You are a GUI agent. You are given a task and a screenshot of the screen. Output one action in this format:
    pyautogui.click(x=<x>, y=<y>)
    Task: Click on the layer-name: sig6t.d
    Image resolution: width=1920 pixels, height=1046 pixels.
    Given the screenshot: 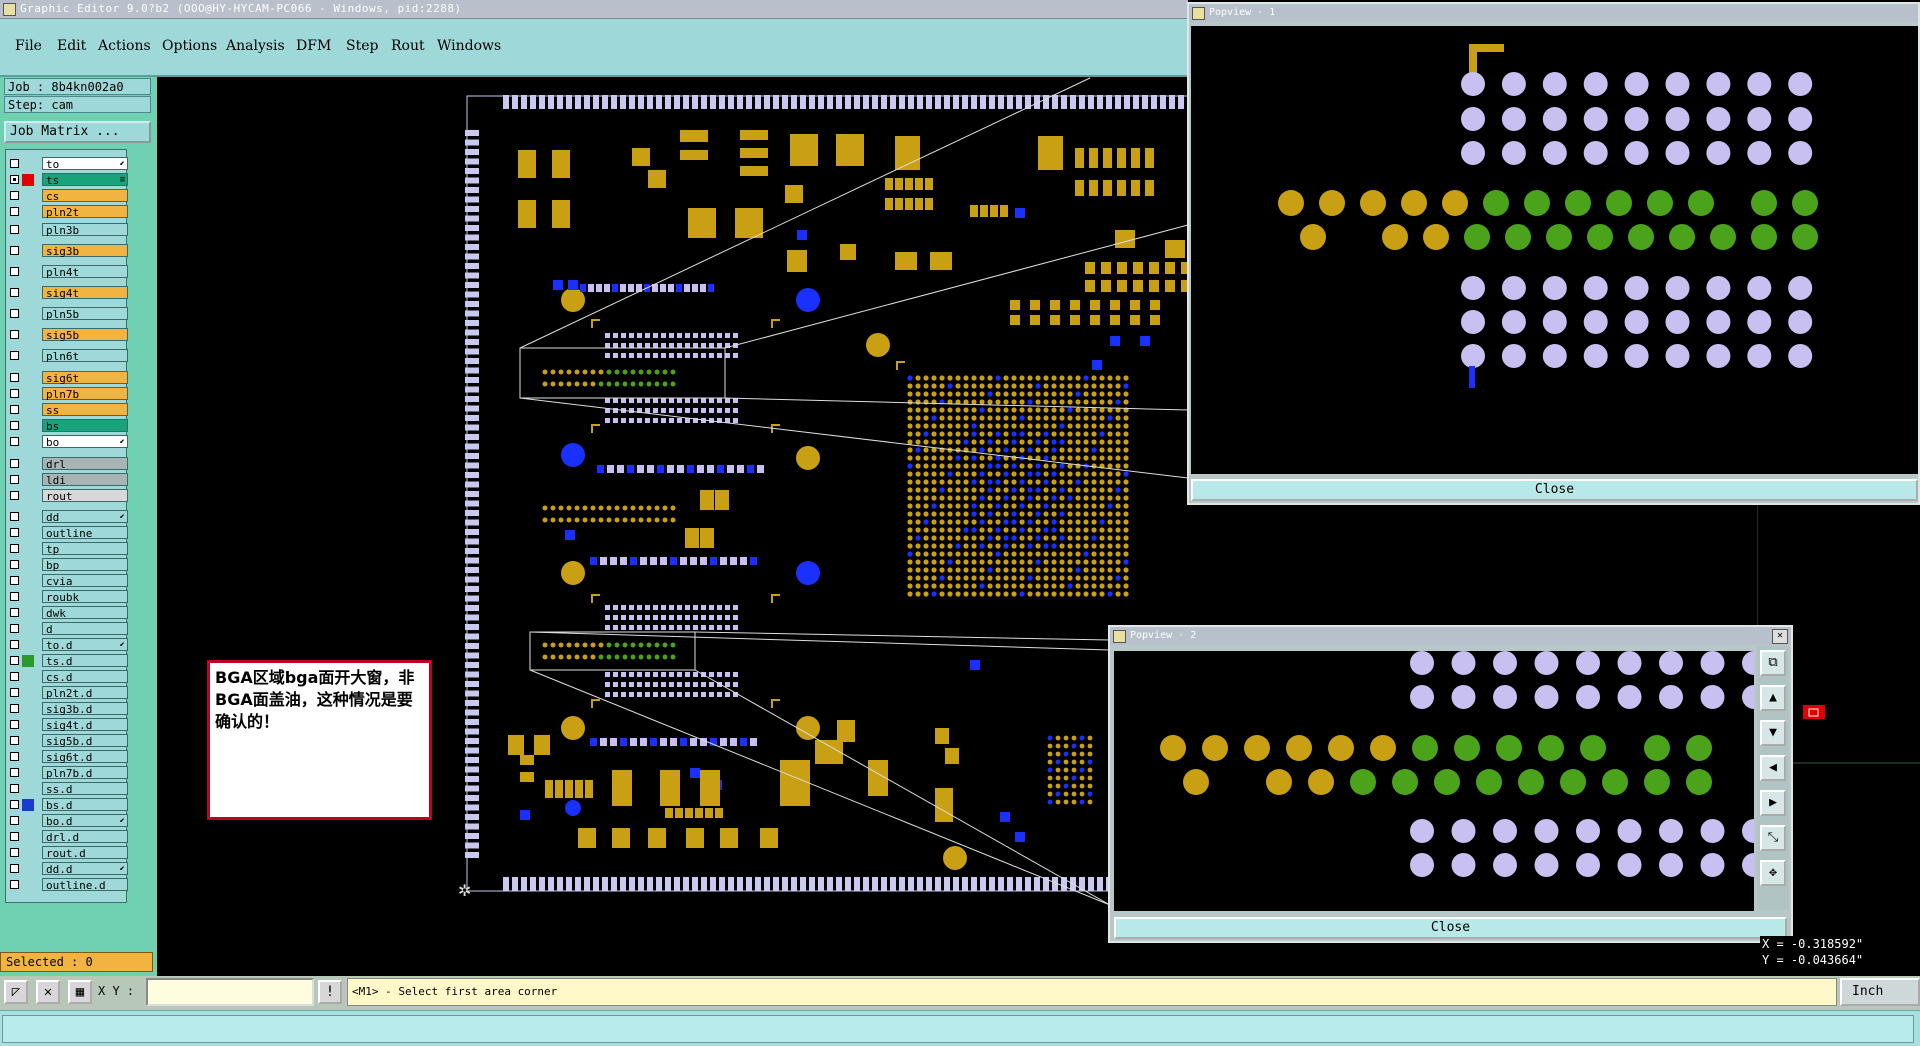 What is the action you would take?
    pyautogui.click(x=85, y=757)
    